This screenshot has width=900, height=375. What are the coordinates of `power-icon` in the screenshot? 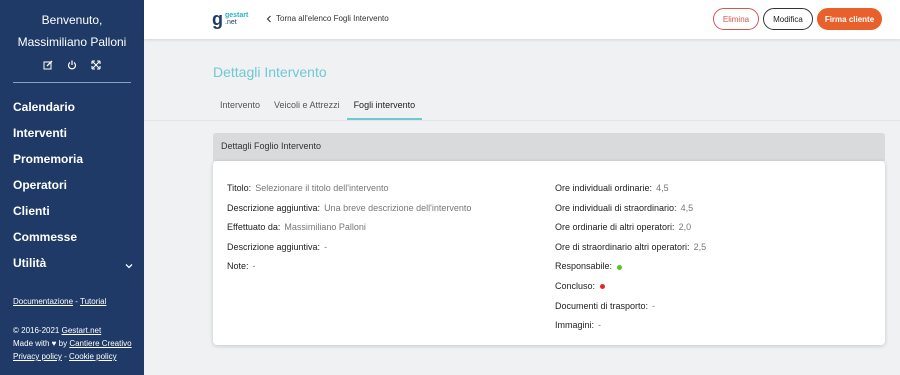 It's located at (72, 65).